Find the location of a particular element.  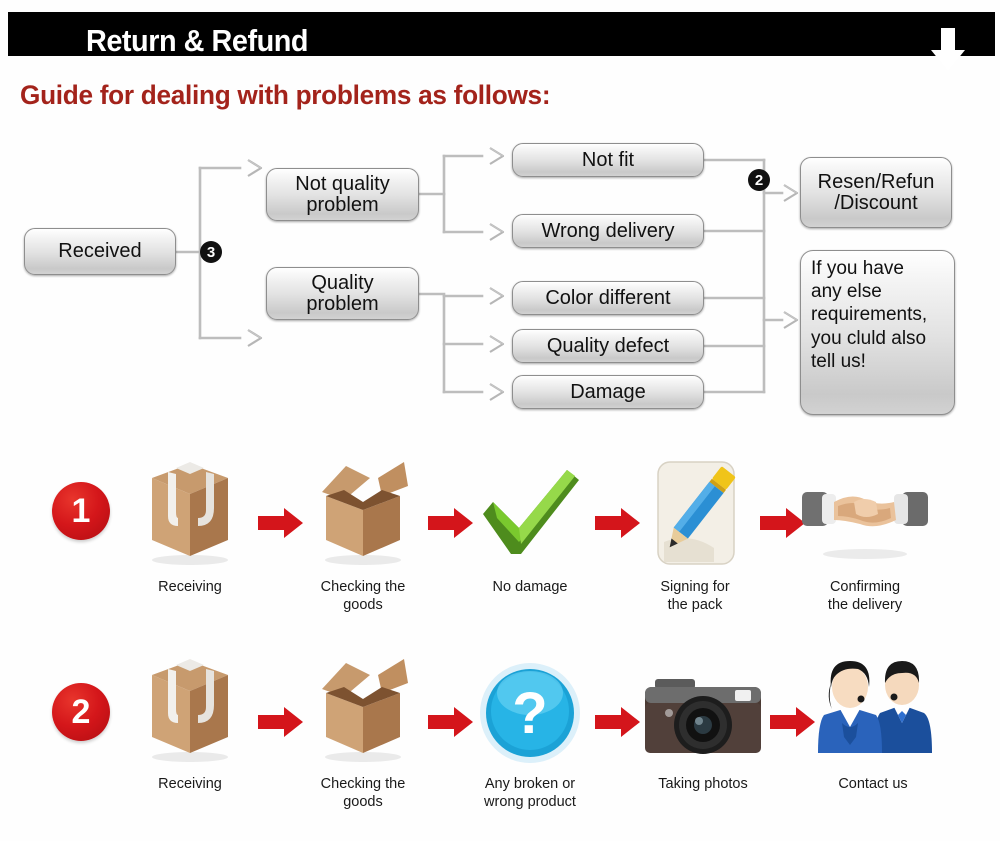

flow-node-quality-defect: Quality defect is located at coordinates (608, 346).